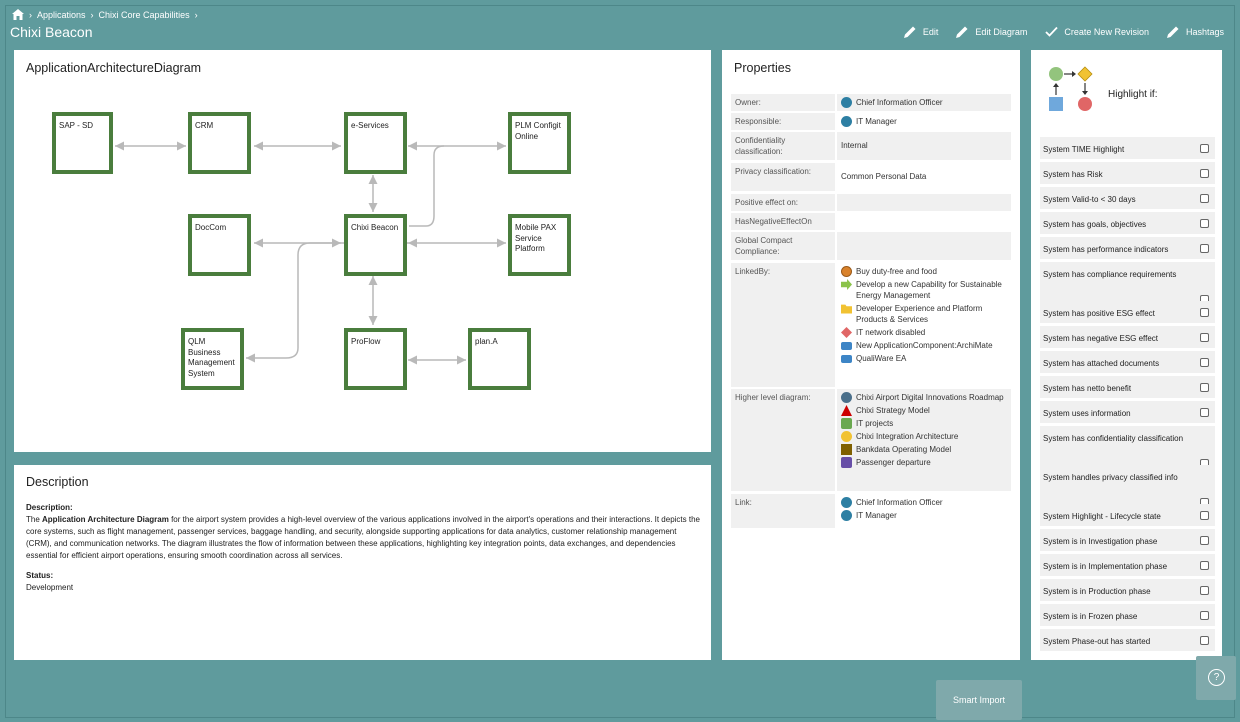 The image size is (1240, 722). What do you see at coordinates (539, 143) in the screenshot?
I see `node-plm-configit-online: PLM Configit Online` at bounding box center [539, 143].